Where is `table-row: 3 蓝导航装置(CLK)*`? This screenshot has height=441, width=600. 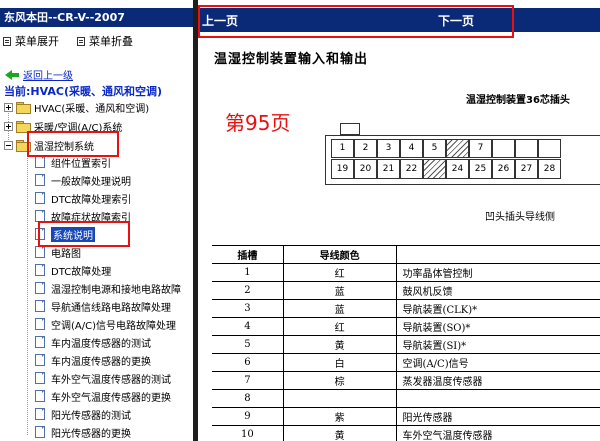 table-row: 3 蓝导航装置(CLK)* is located at coordinates (406, 308).